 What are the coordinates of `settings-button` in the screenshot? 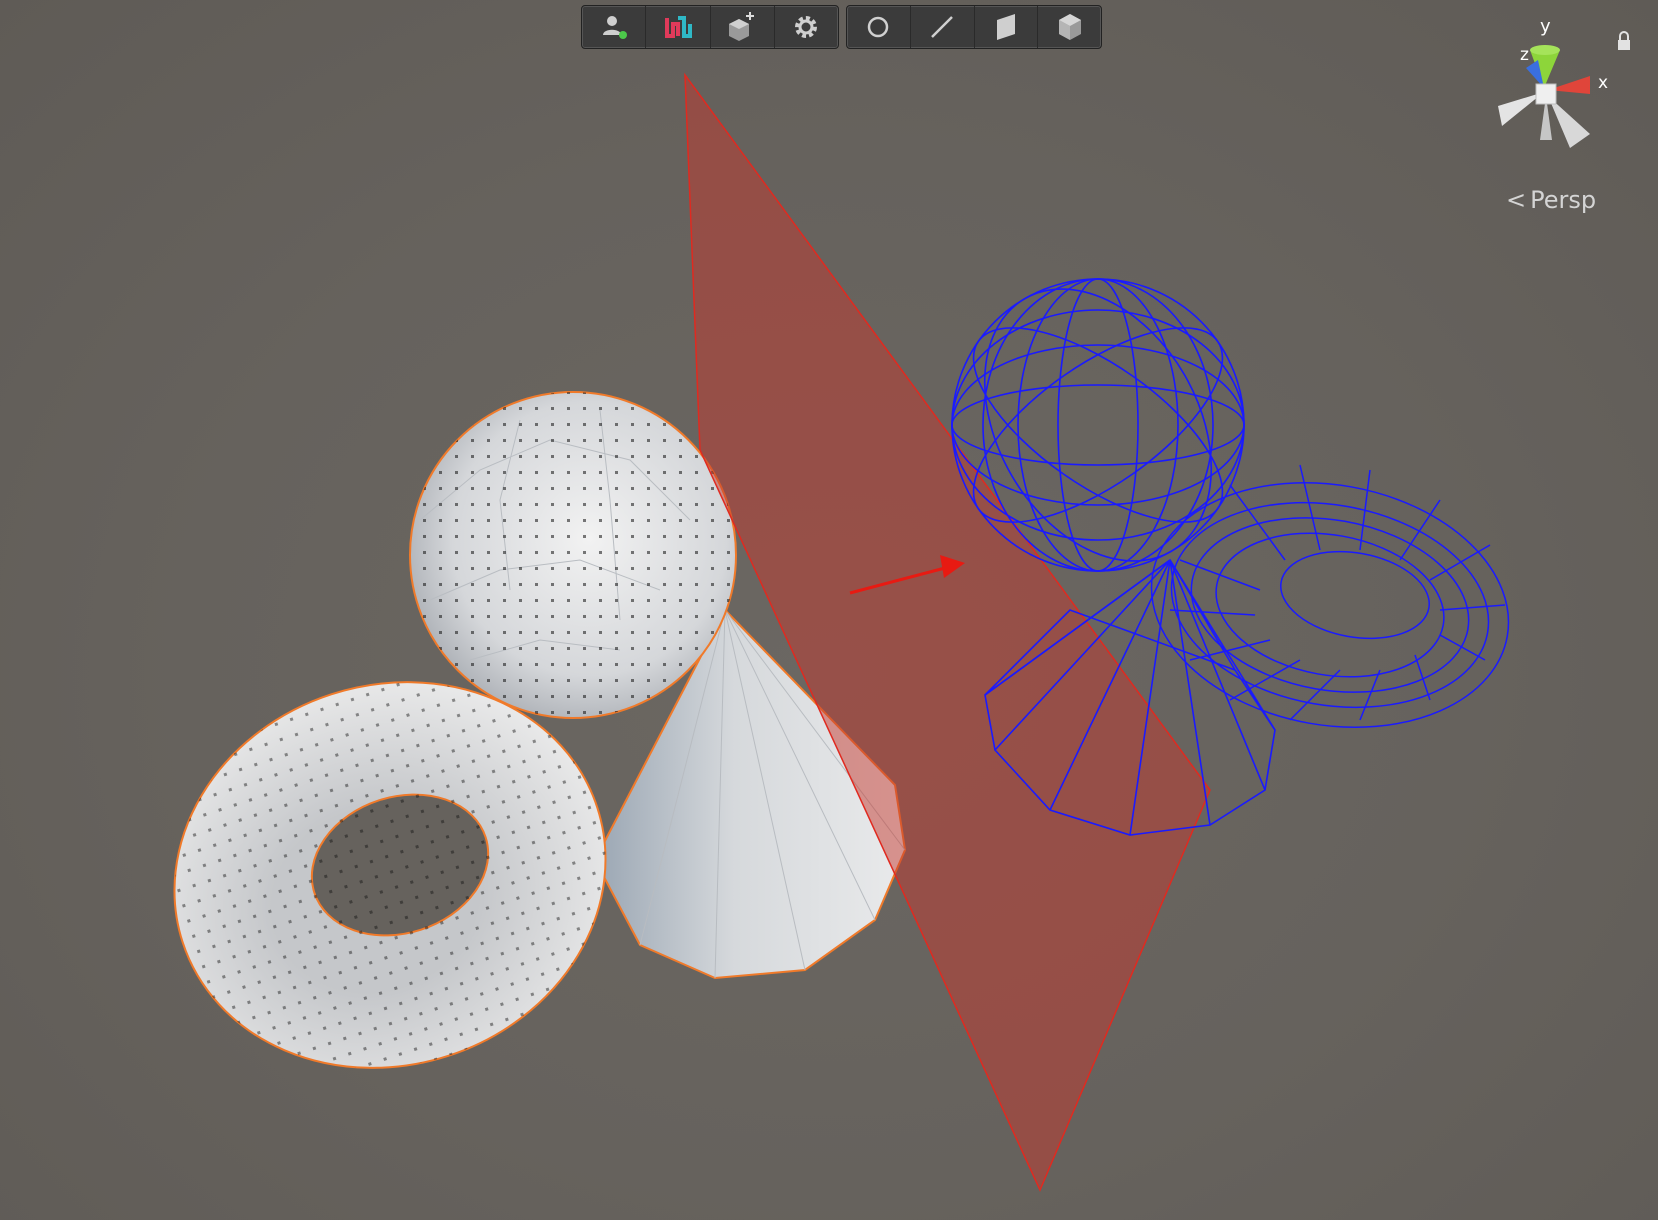 It's located at (806, 27).